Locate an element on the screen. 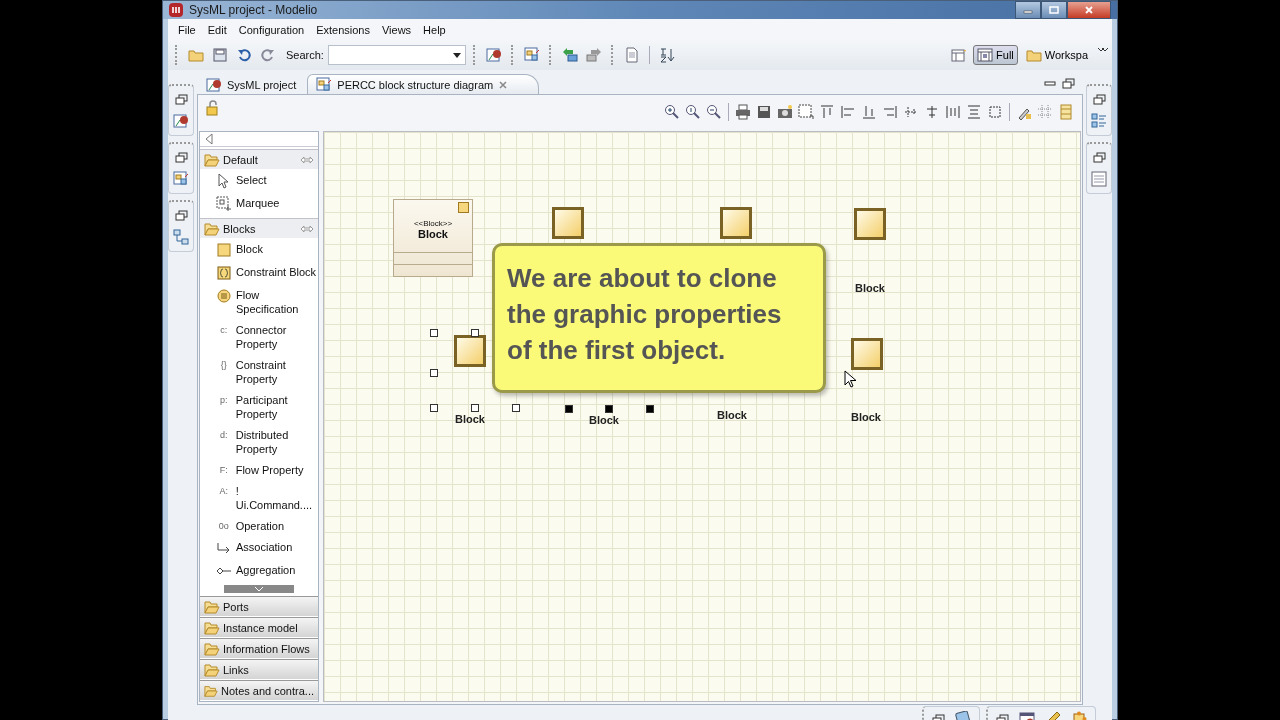 This screenshot has height=720, width=1280. selection-icon is located at coordinates (806, 112).